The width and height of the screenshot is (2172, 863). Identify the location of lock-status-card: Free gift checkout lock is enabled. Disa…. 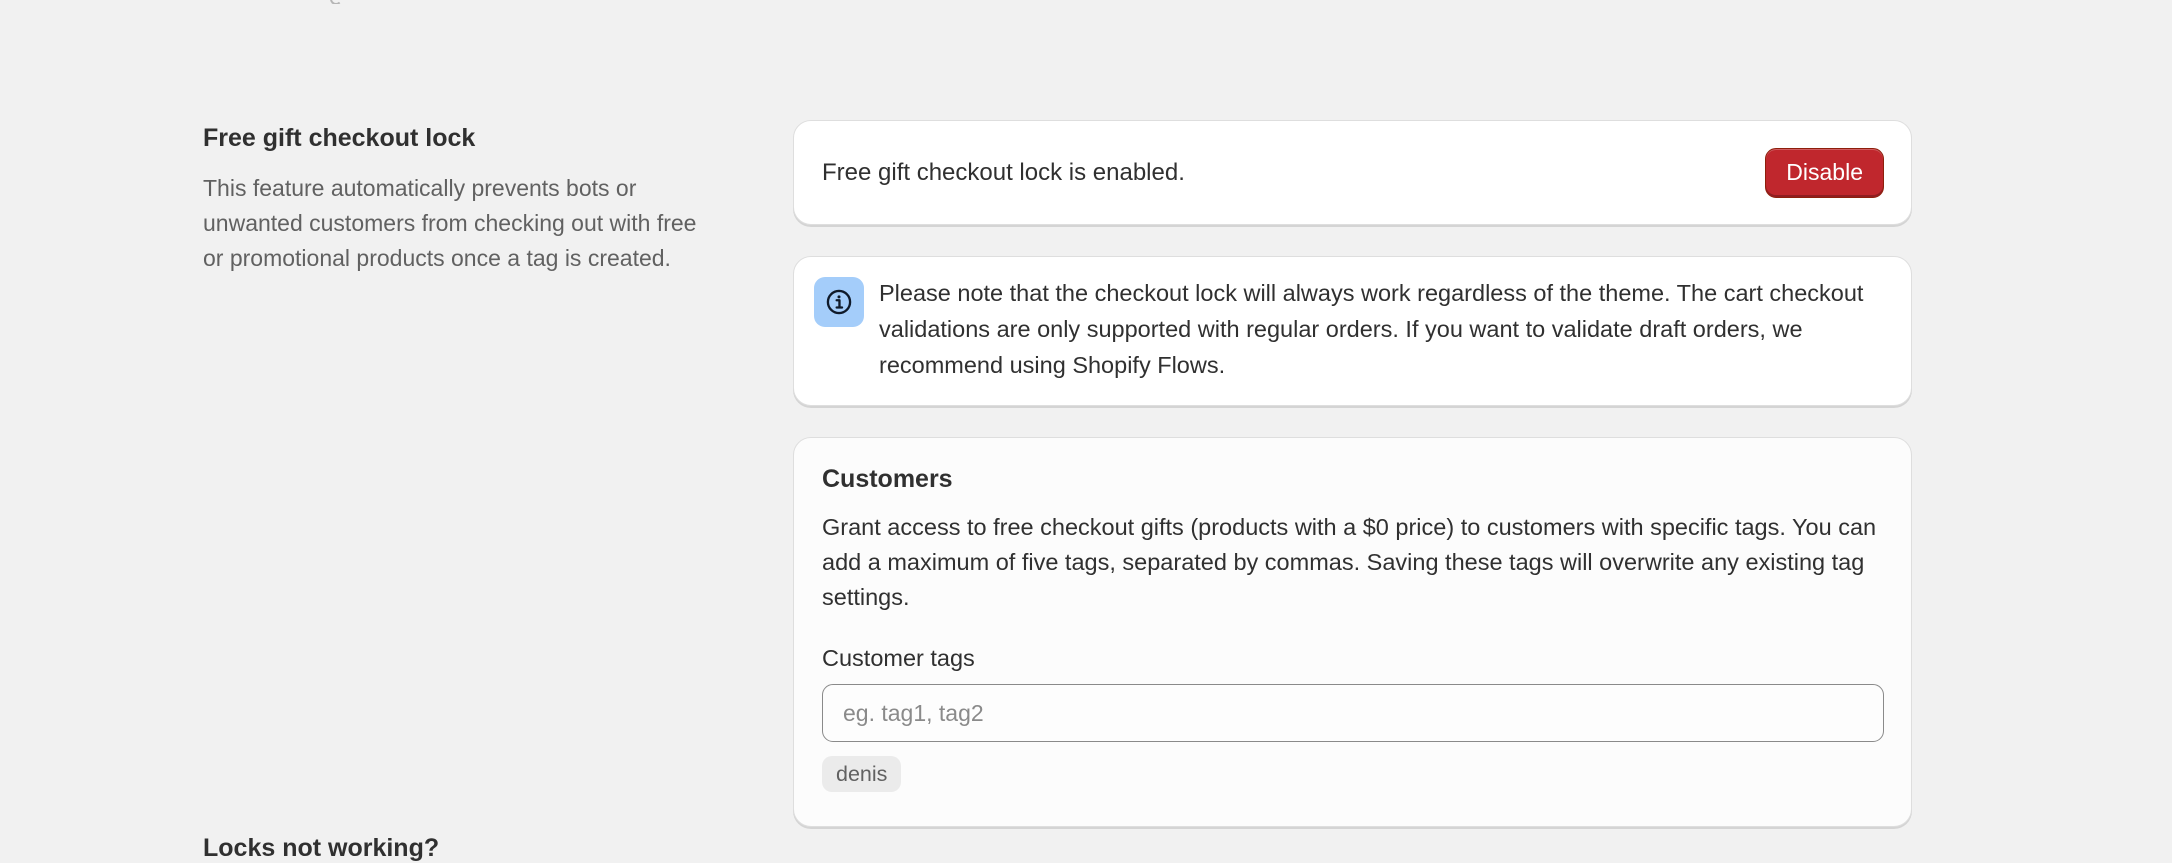
(1352, 172).